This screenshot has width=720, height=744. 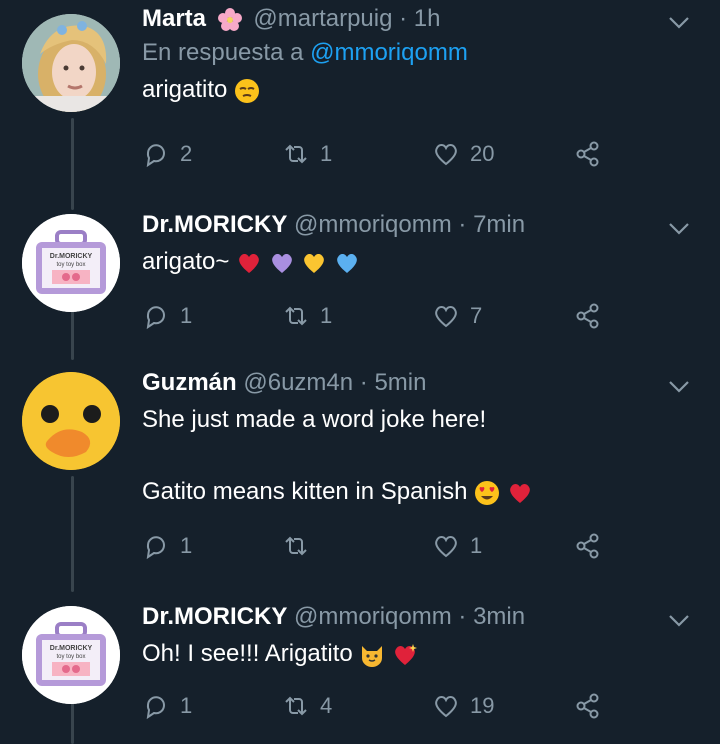 I want to click on tweet-header: Guzmán @6uzm4n · 5min, so click(x=411, y=383).